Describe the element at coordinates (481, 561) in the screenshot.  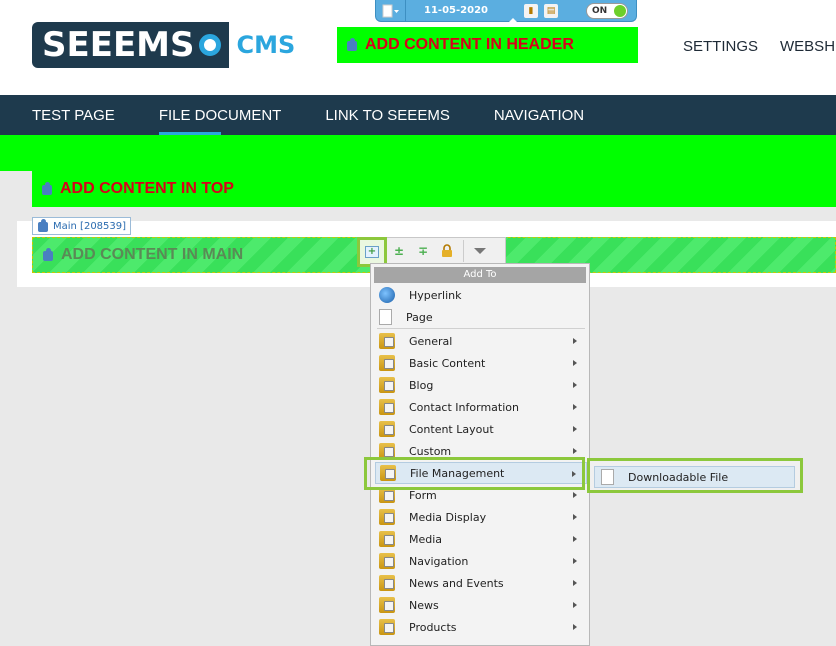
I see `menu-item-navigation: Navigation` at that location.